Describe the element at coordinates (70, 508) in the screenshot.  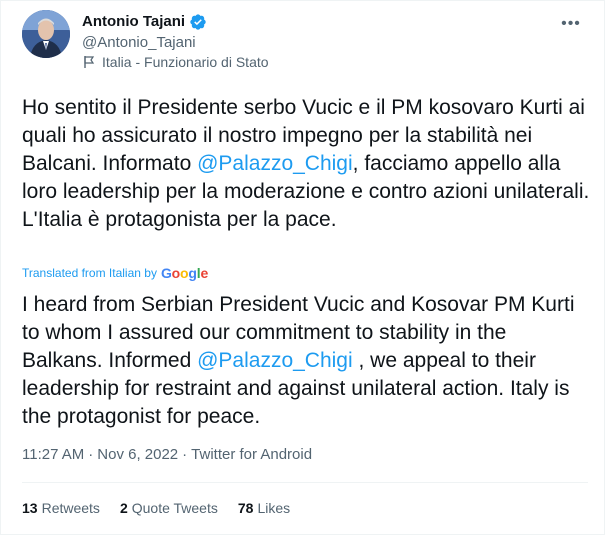
I see `retweets-label: Retweets` at that location.